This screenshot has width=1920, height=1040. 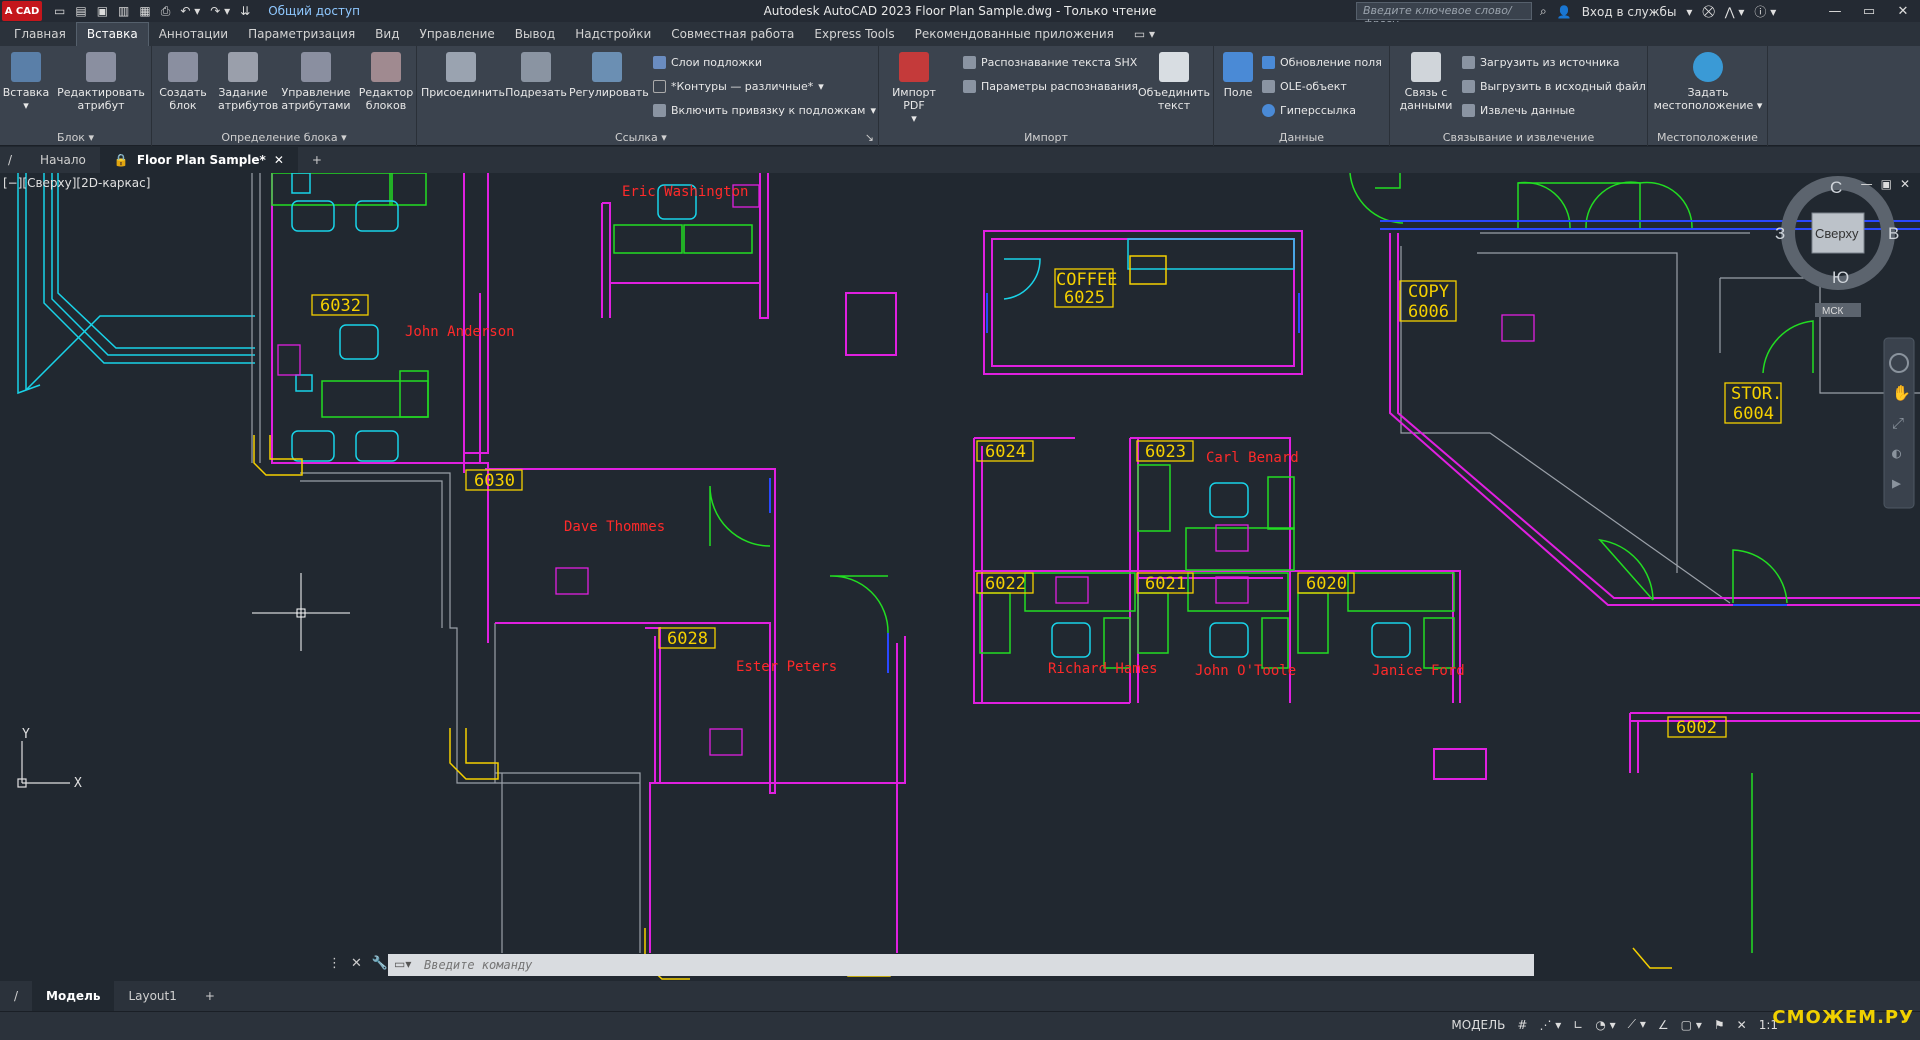 I want to click on viewcube-east: В, so click(x=1893, y=233).